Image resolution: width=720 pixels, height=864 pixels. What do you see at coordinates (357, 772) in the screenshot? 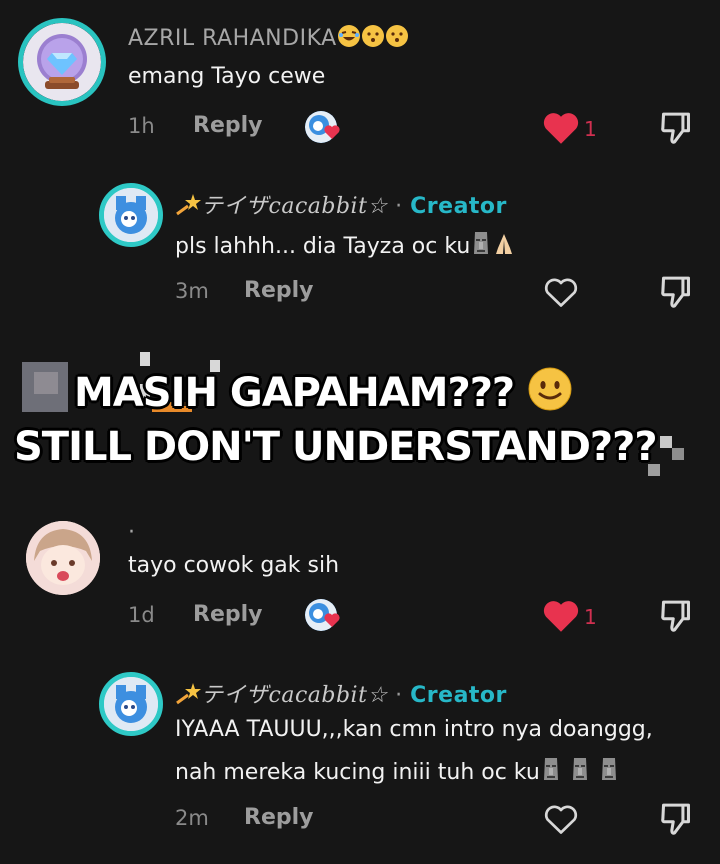
I see `comment-text-body: nah mereka kucing iniii tuh oc ku` at bounding box center [357, 772].